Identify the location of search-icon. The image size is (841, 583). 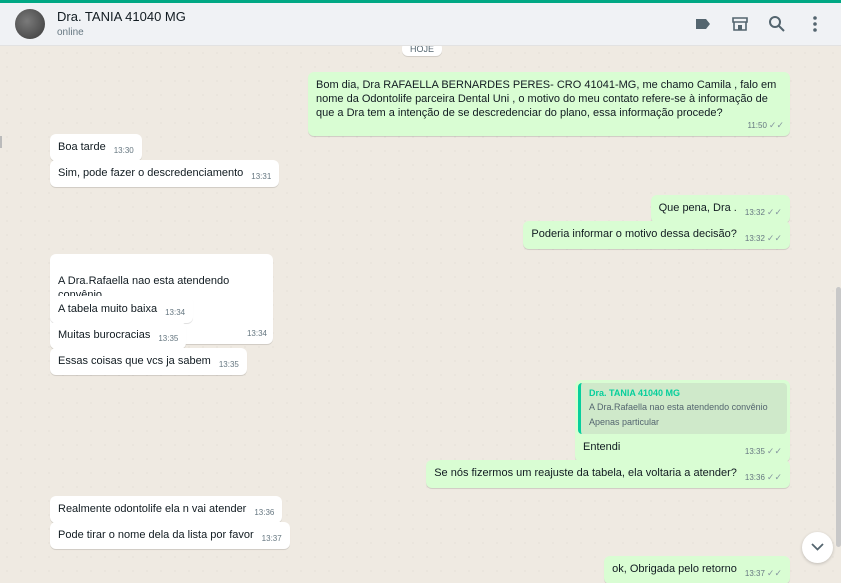
(777, 24).